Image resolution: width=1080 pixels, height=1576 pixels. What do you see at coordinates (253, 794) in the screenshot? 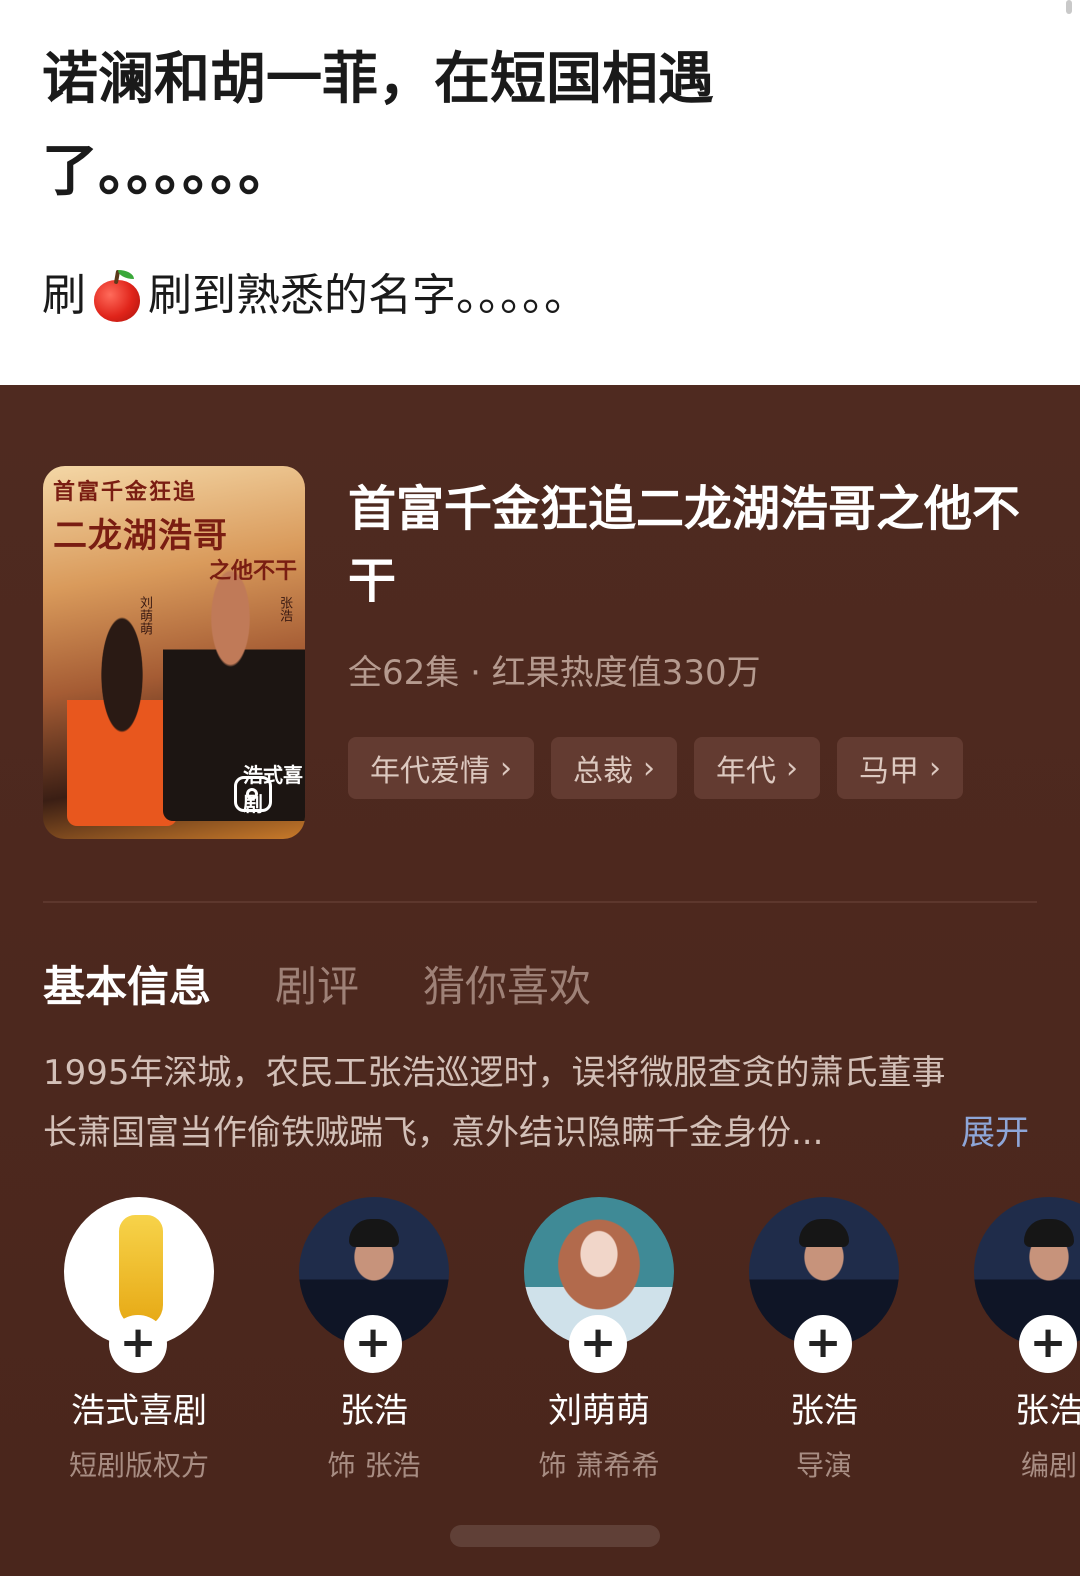
I see `image-search-icon` at bounding box center [253, 794].